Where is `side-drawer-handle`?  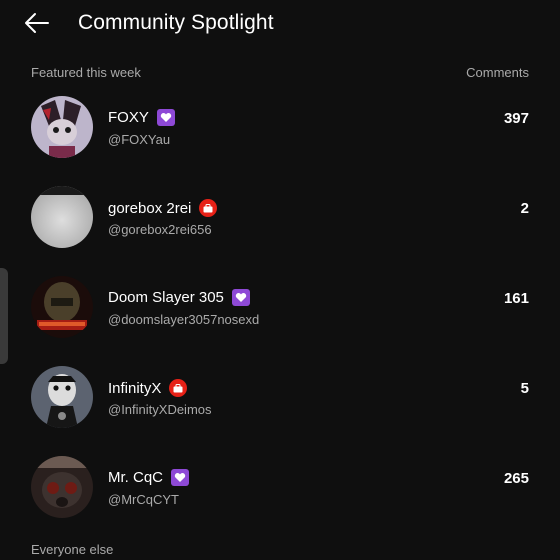
side-drawer-handle is located at coordinates (4, 316).